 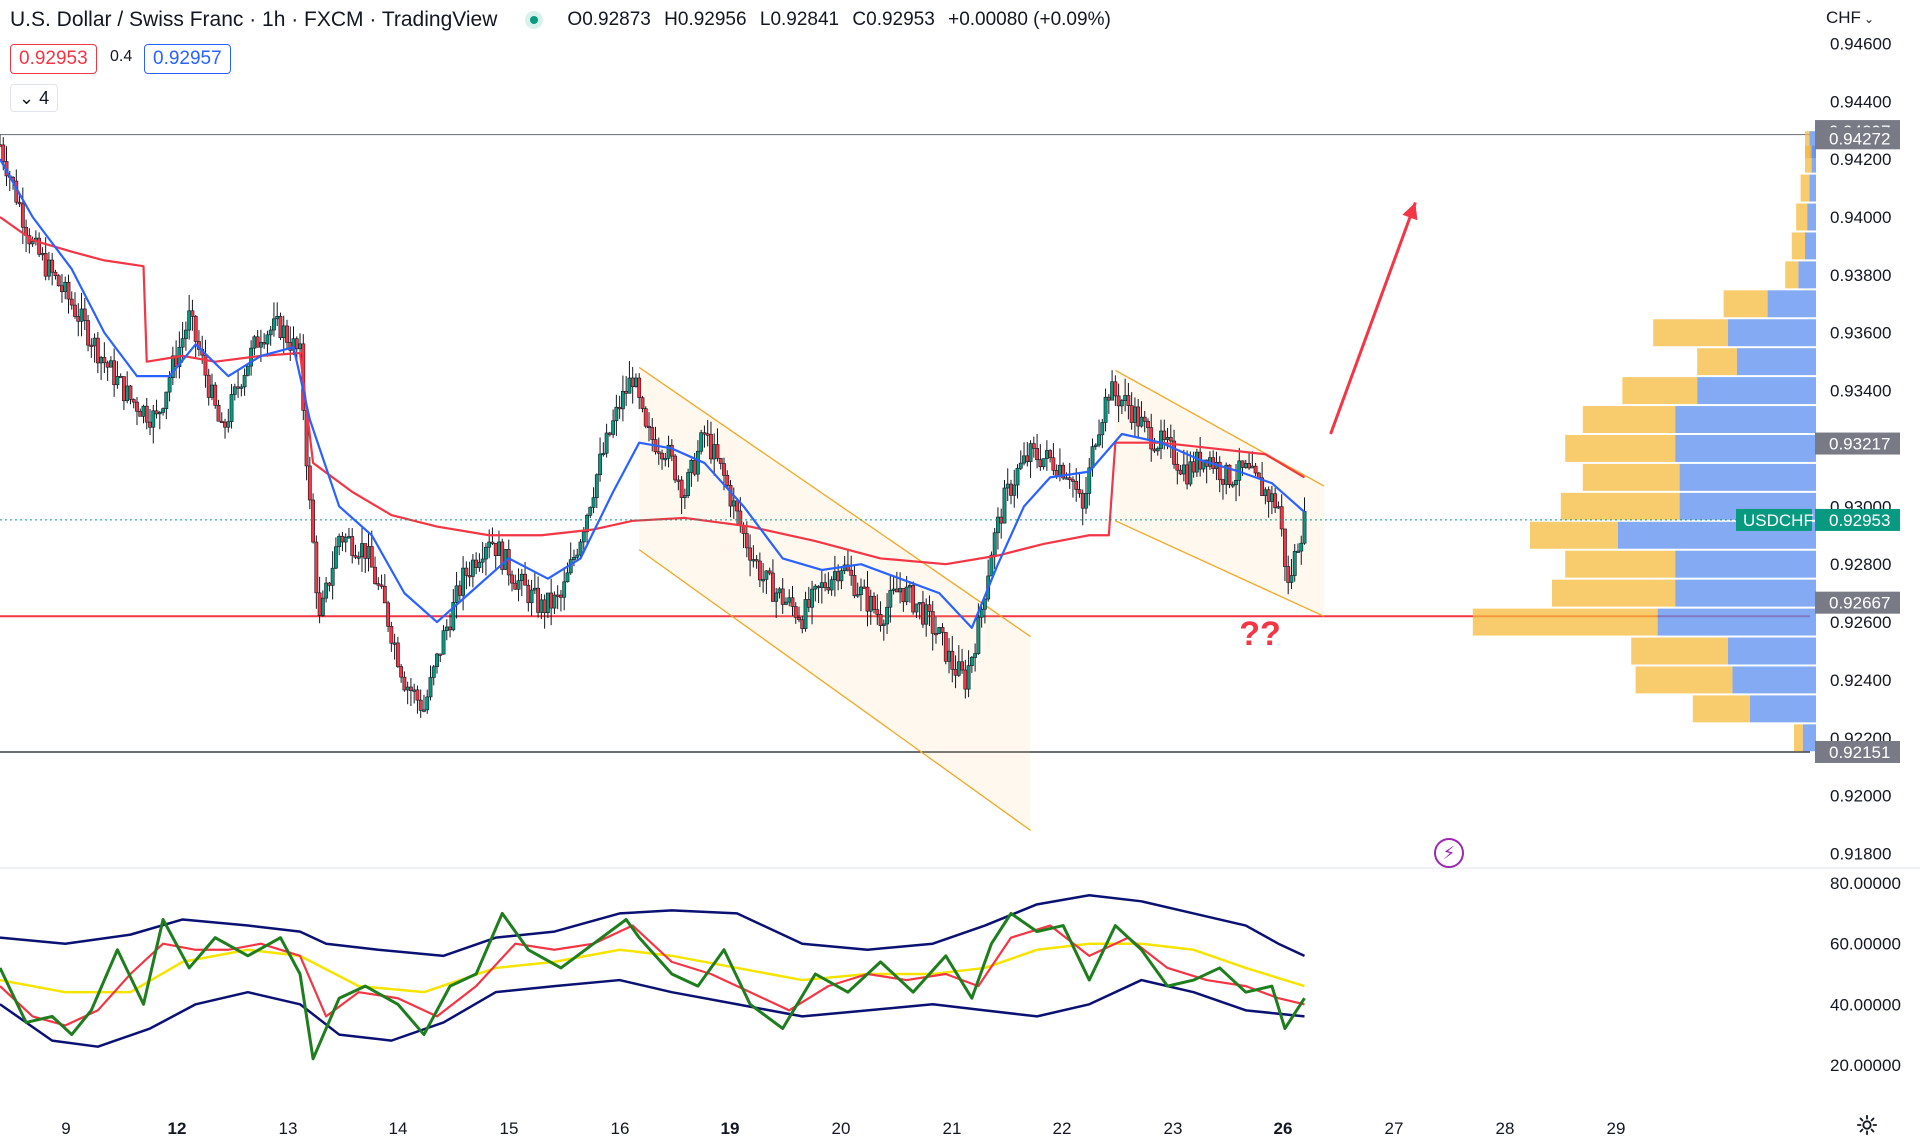 What do you see at coordinates (1860, 391) in the screenshot?
I see `price-axis-tick-label: 0.93400` at bounding box center [1860, 391].